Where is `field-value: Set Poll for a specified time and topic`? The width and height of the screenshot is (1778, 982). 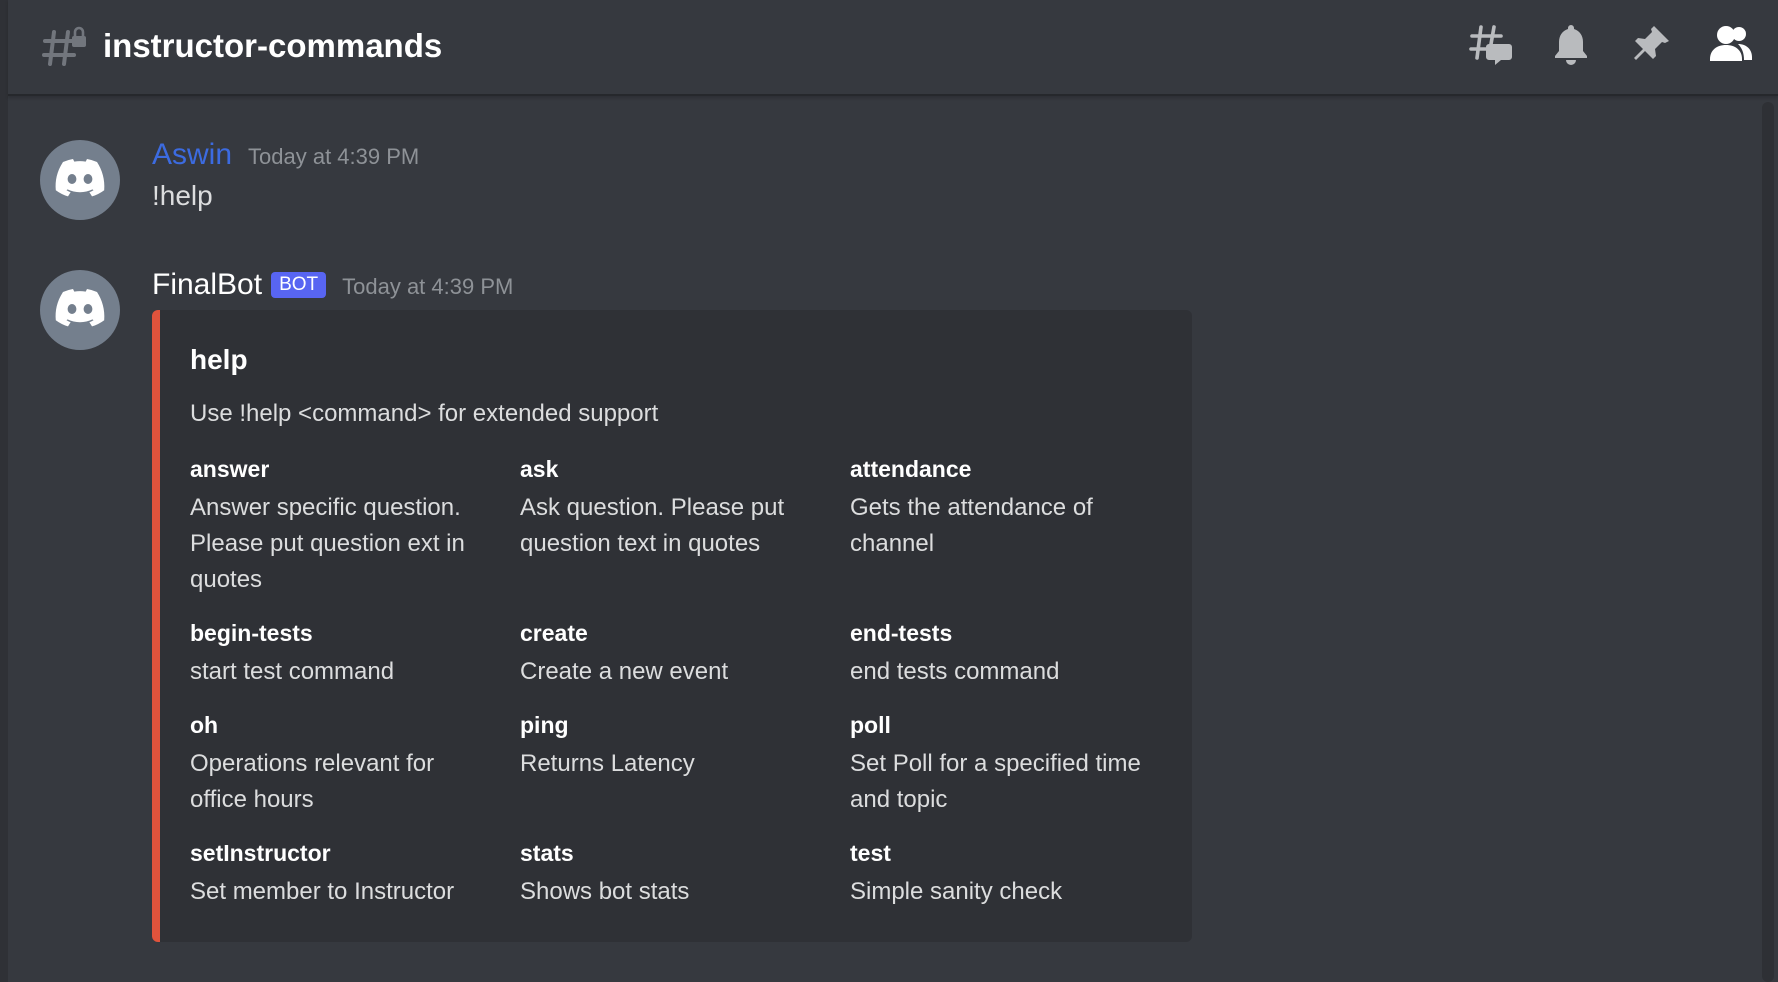
field-value: Set Poll for a specified time and topic is located at coordinates (995, 781).